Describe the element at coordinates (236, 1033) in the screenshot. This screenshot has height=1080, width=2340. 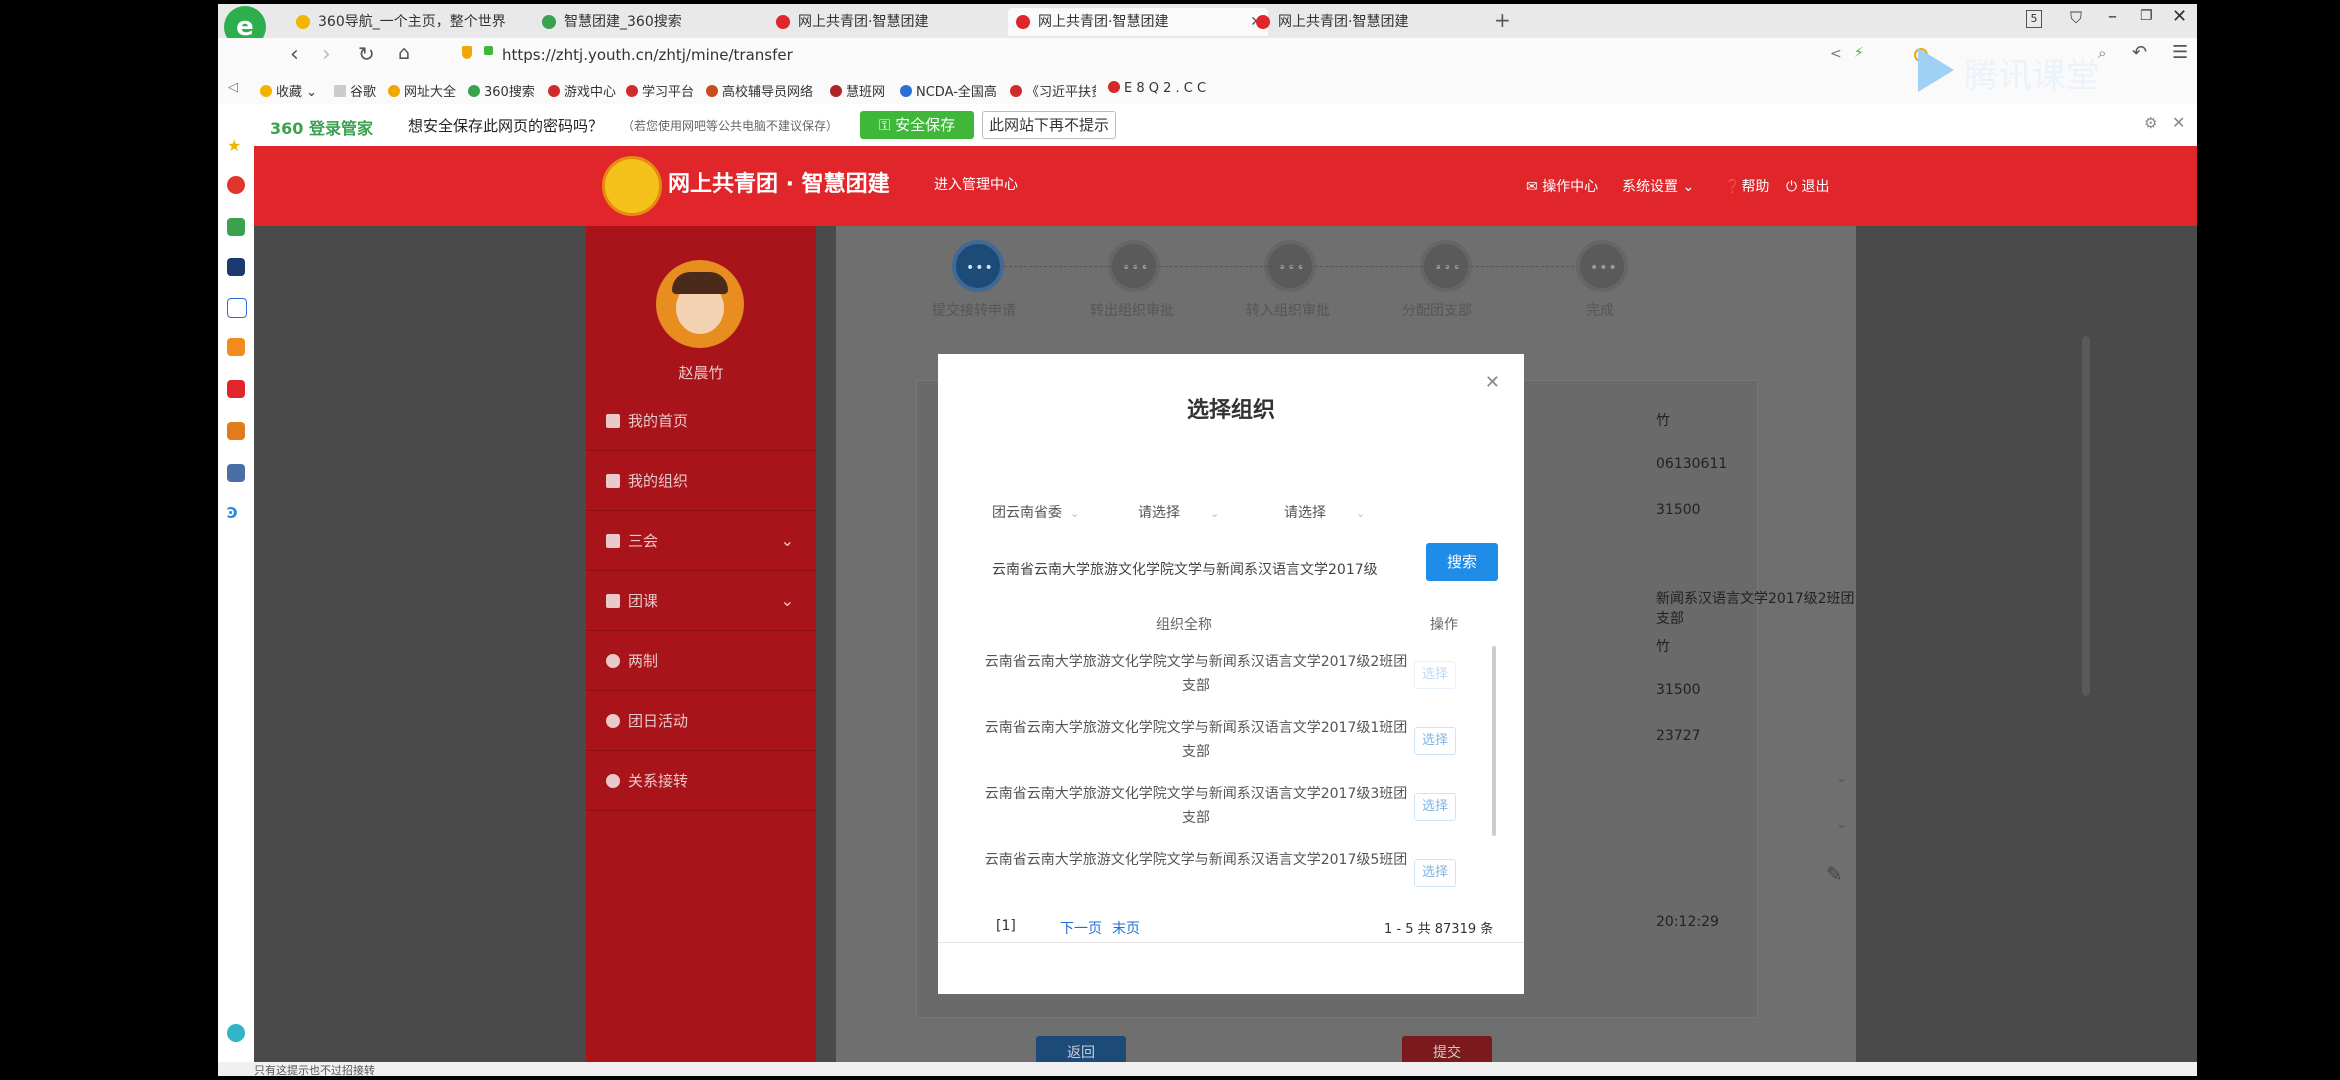
I see `assistant-icon` at that location.